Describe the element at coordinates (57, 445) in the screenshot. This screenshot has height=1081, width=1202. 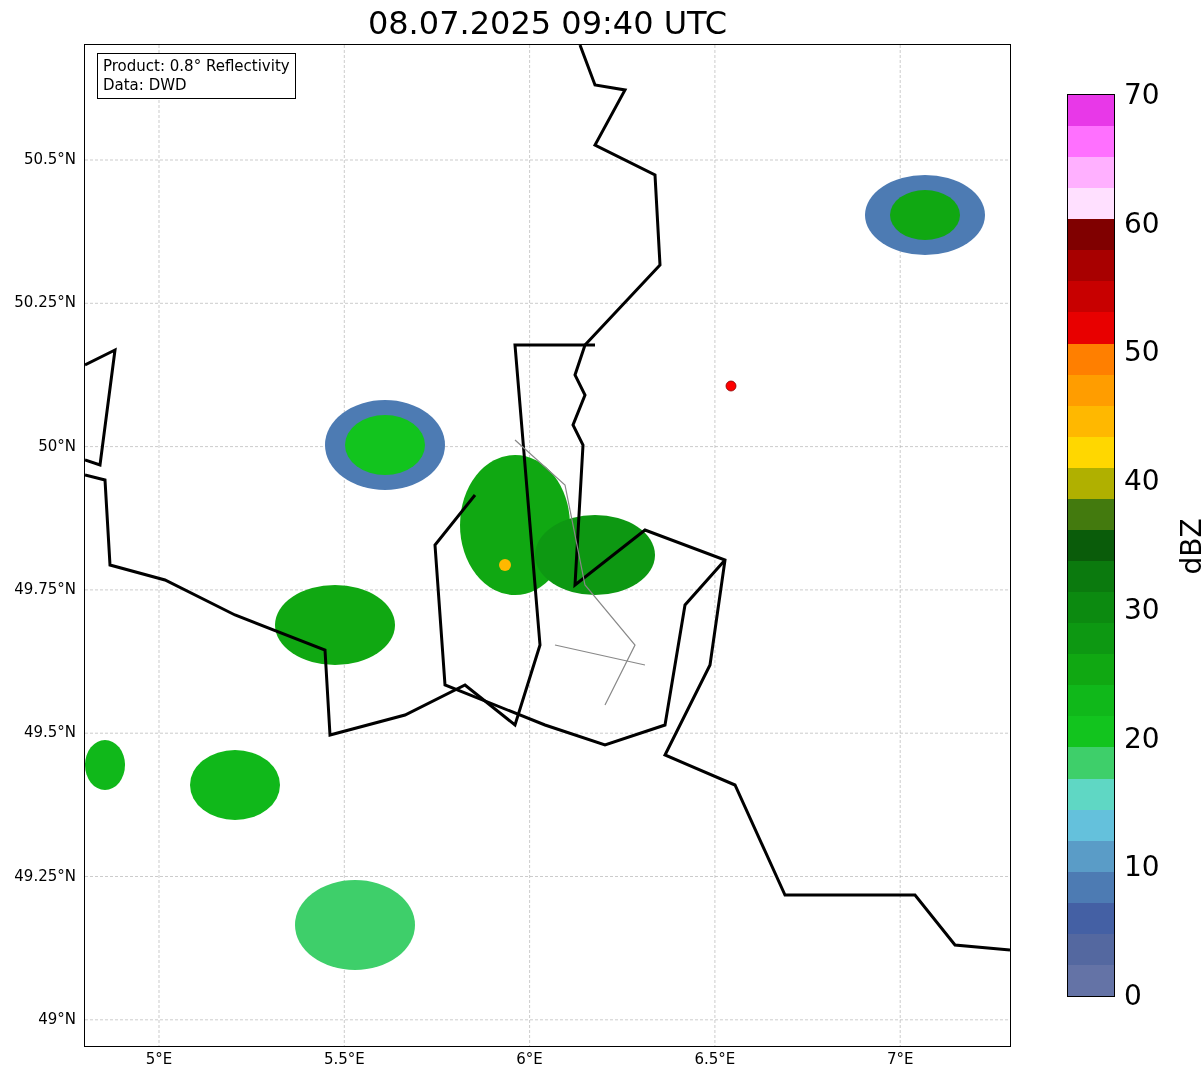
I see `latitude-label: 50°N` at that location.